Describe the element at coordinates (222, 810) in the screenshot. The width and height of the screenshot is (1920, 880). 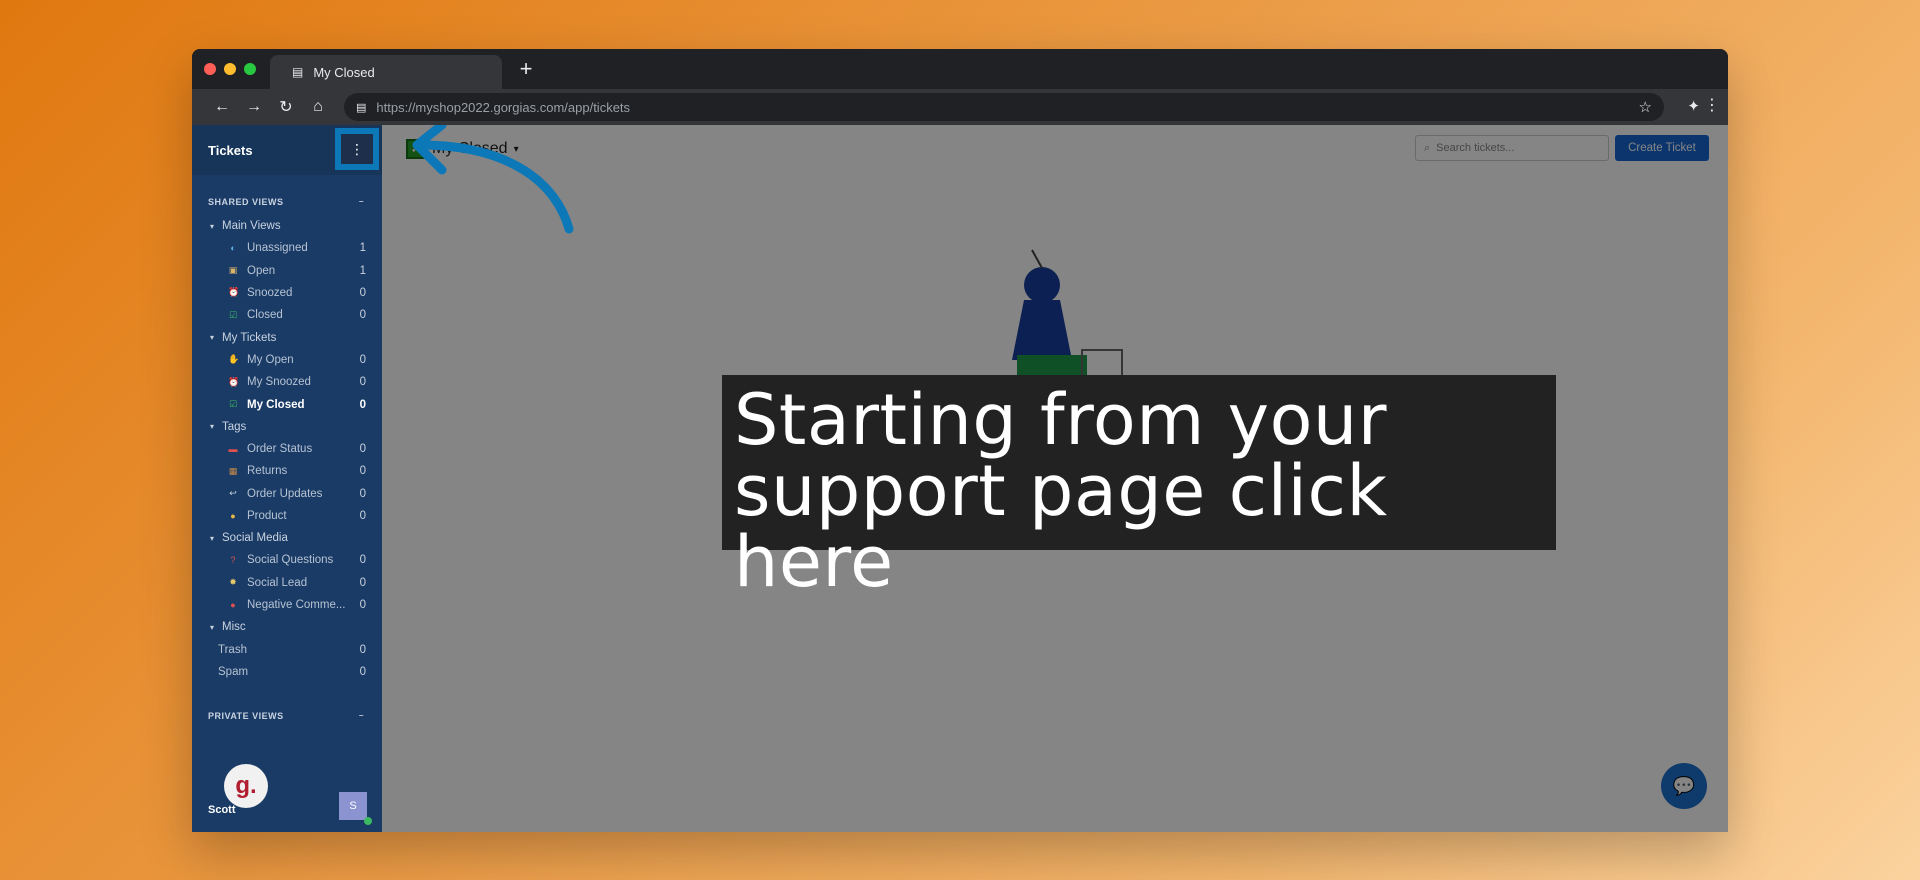
I see `user-name: Scott` at that location.